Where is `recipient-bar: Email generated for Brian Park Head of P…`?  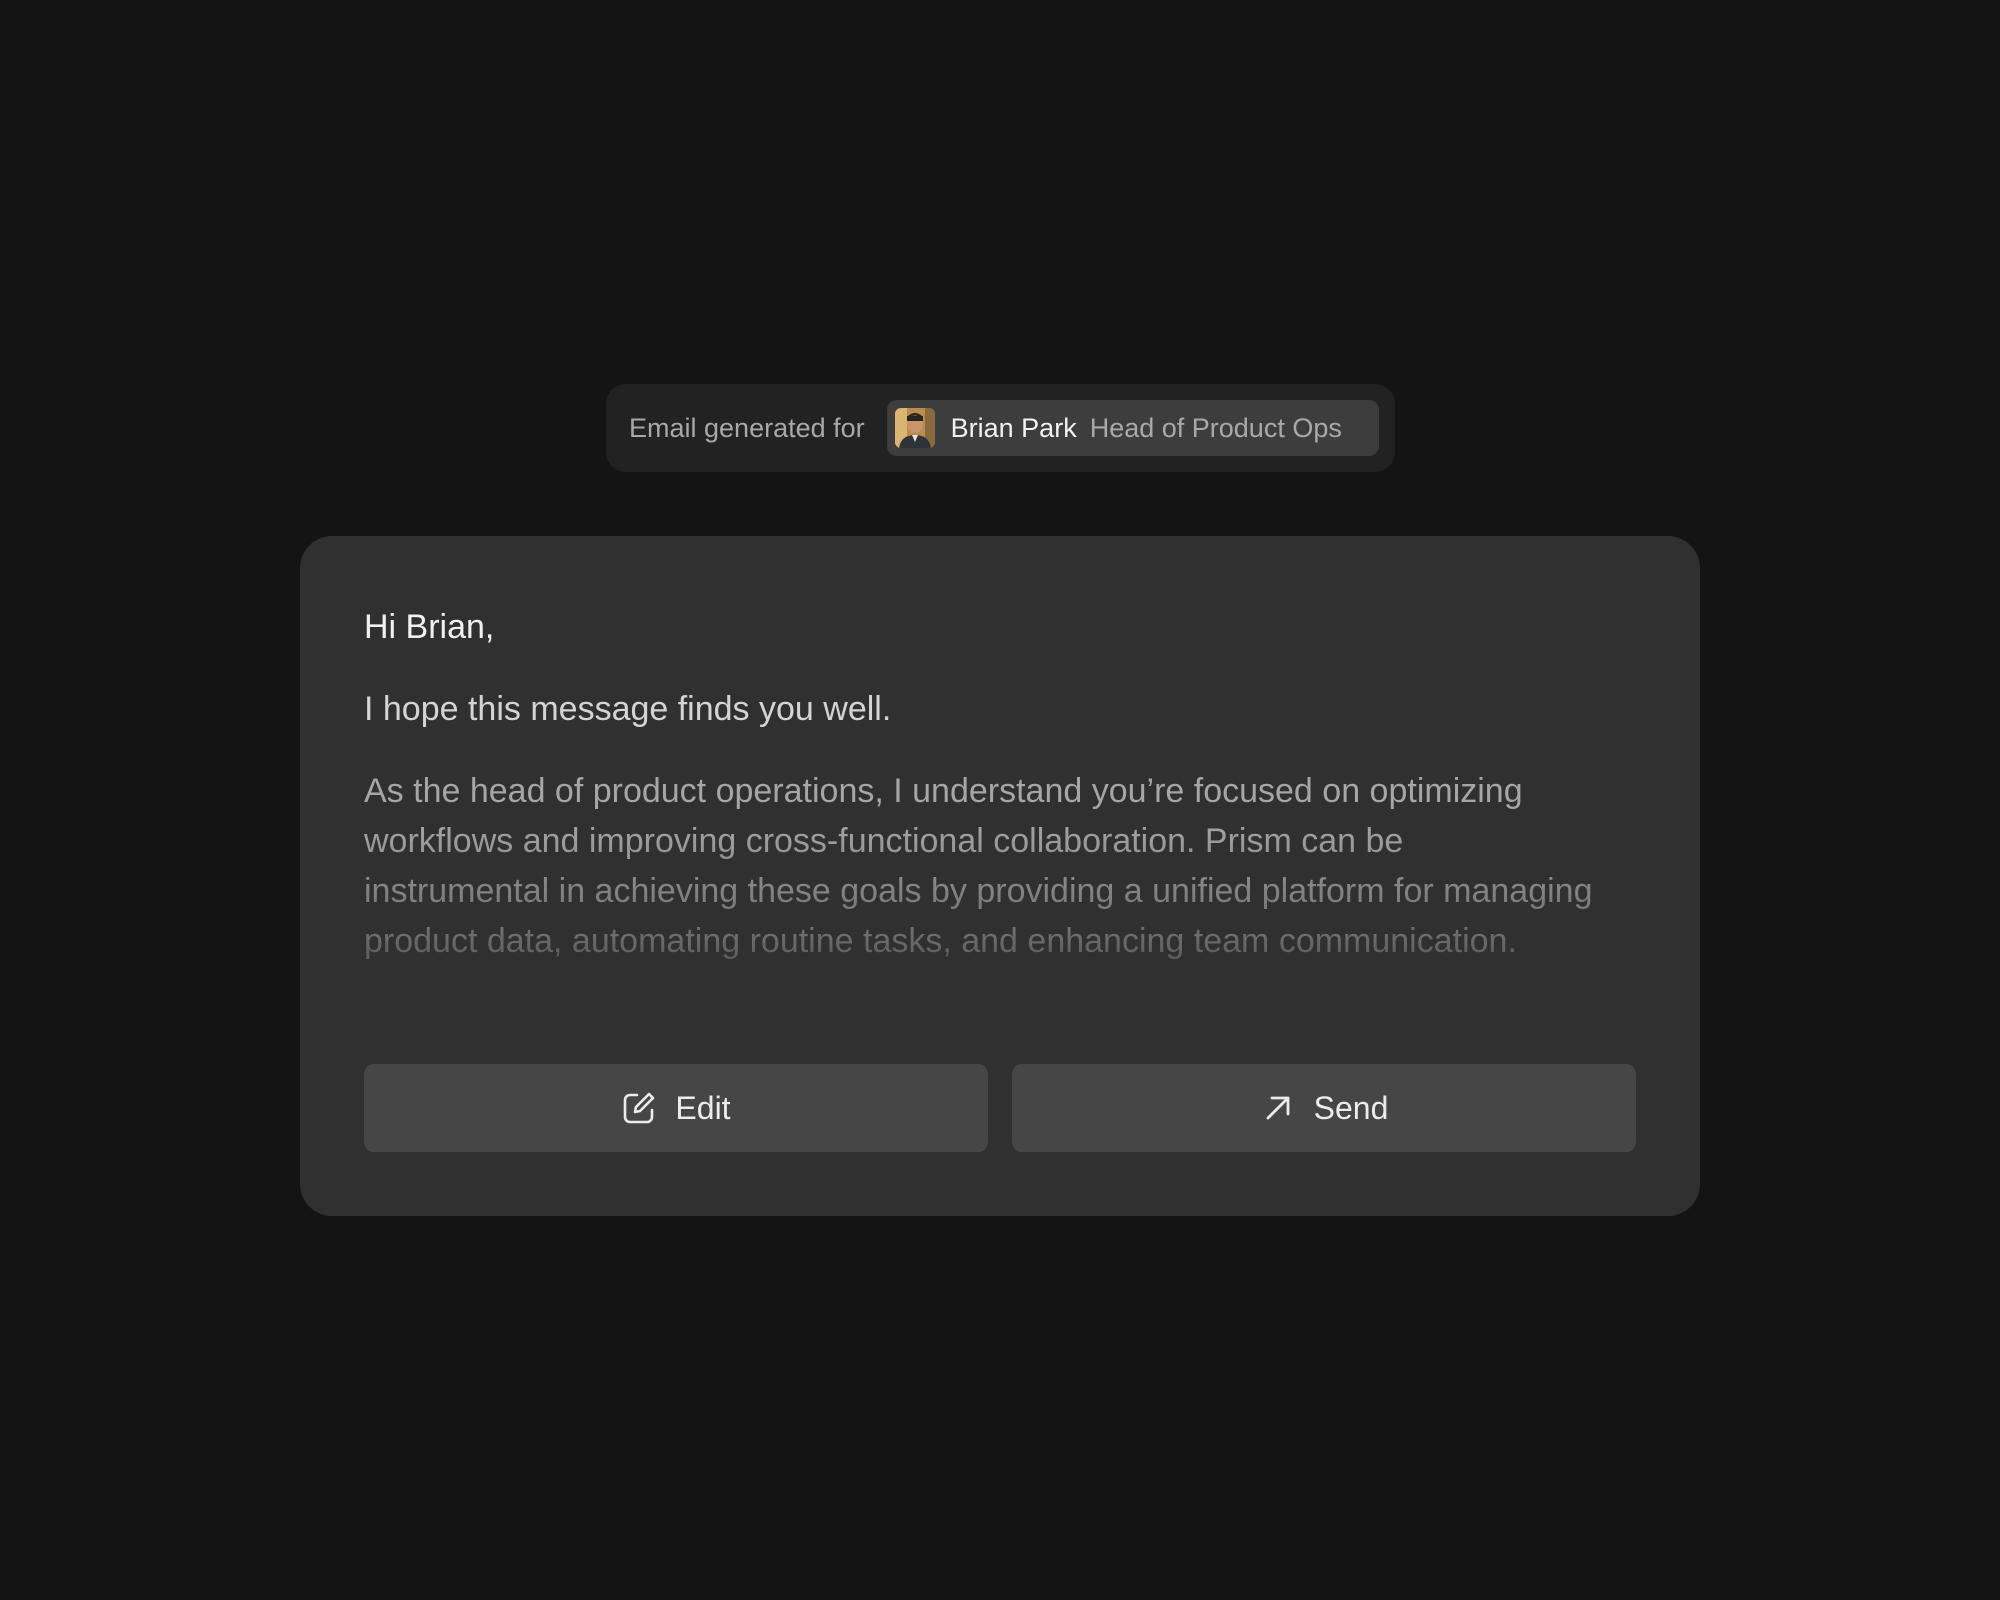
recipient-bar: Email generated for Brian Park Head of P… is located at coordinates (1000, 428).